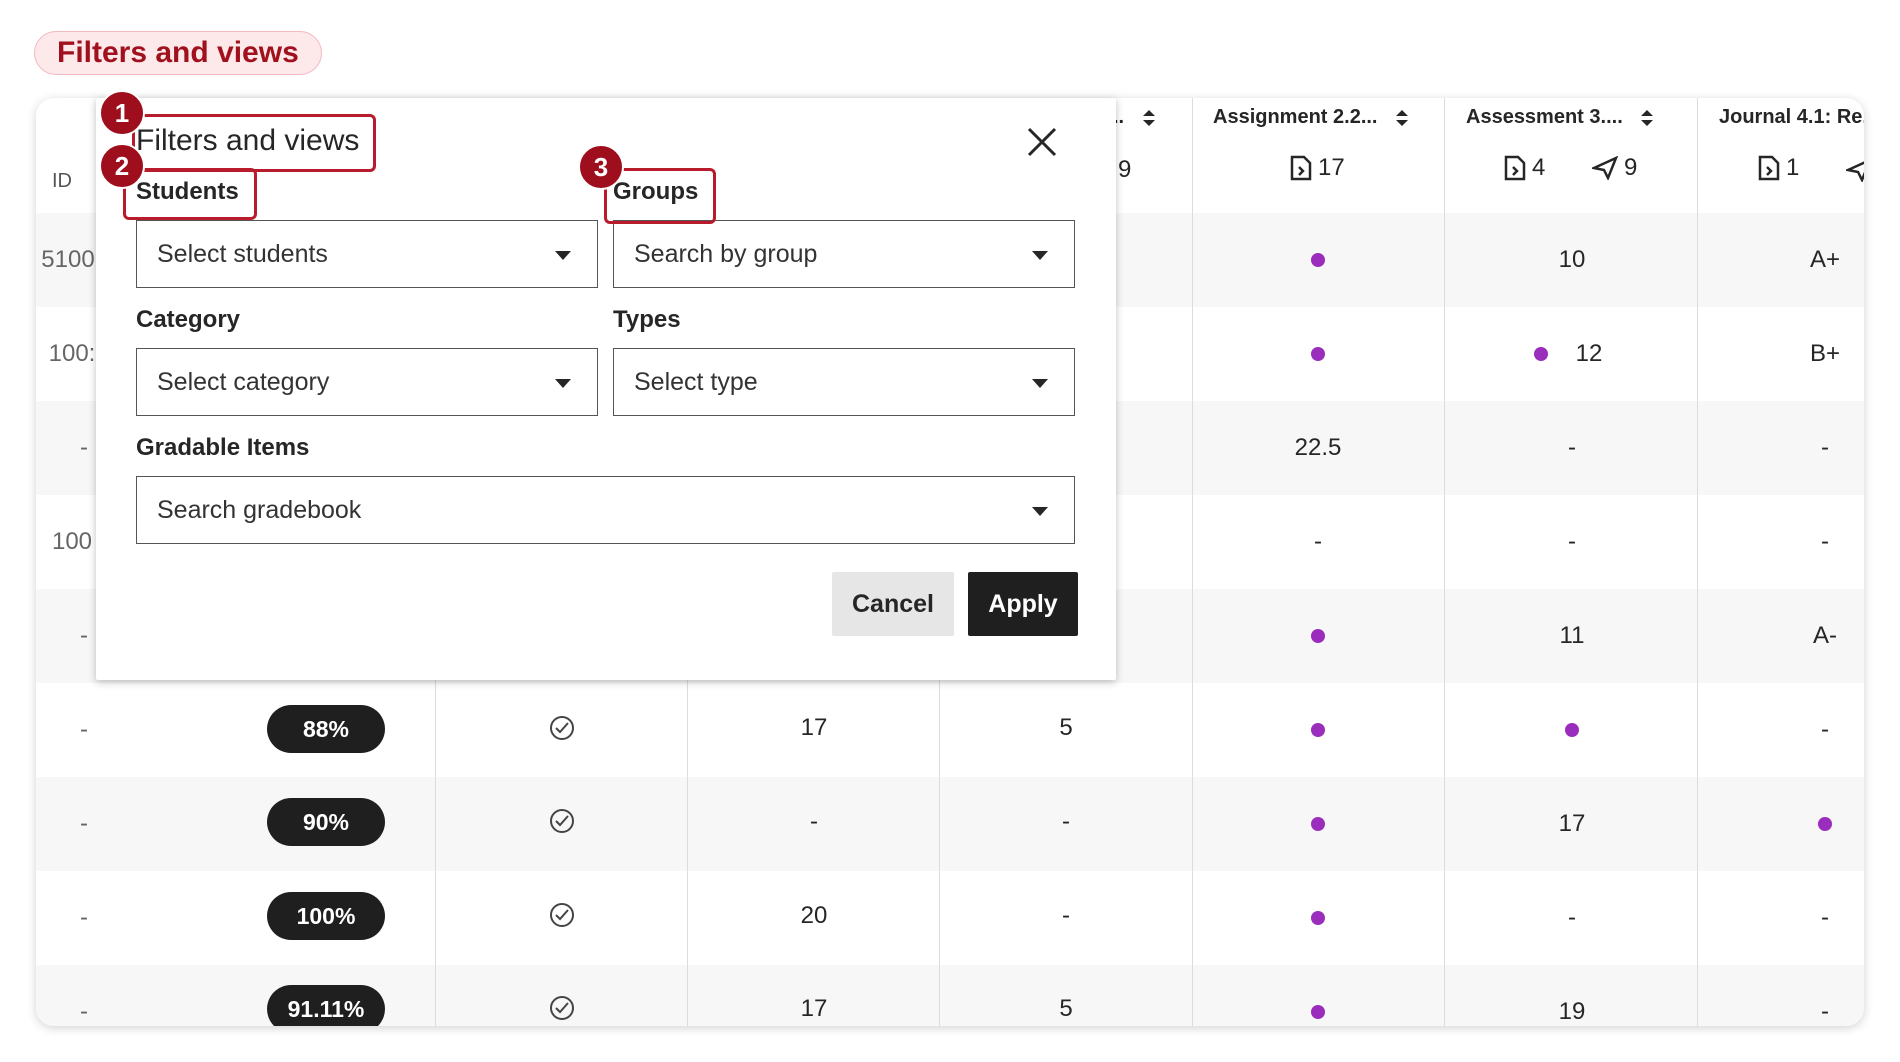  I want to click on marker-1: 1, so click(122, 113).